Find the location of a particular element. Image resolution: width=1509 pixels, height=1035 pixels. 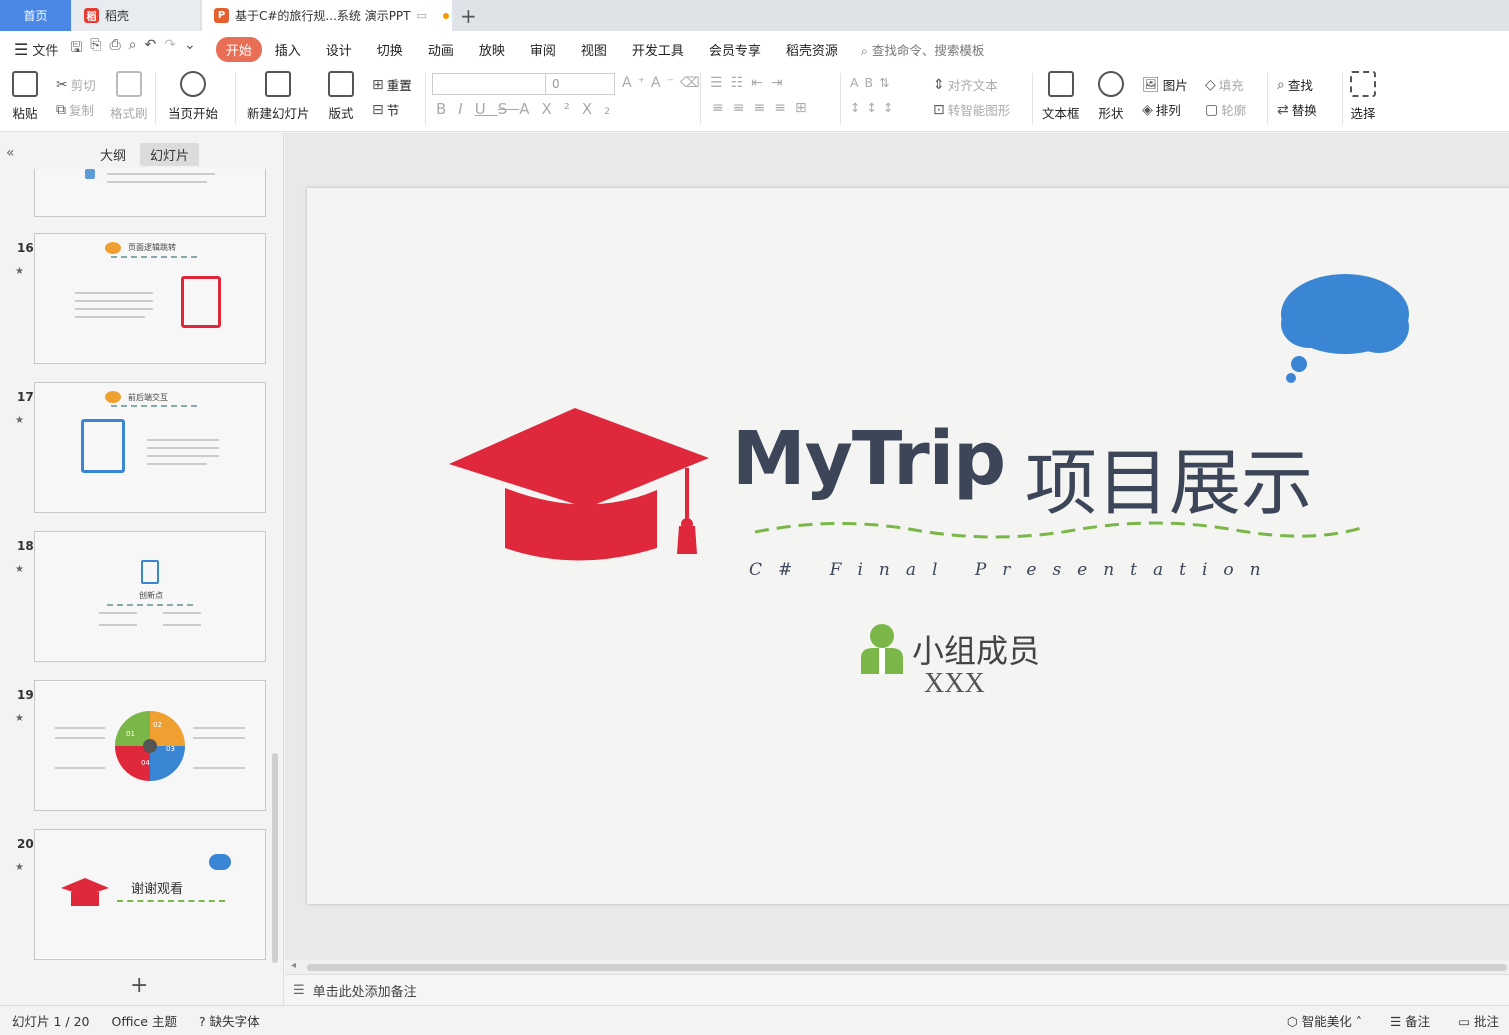

menu-tab-review: 审阅 is located at coordinates (543, 49).